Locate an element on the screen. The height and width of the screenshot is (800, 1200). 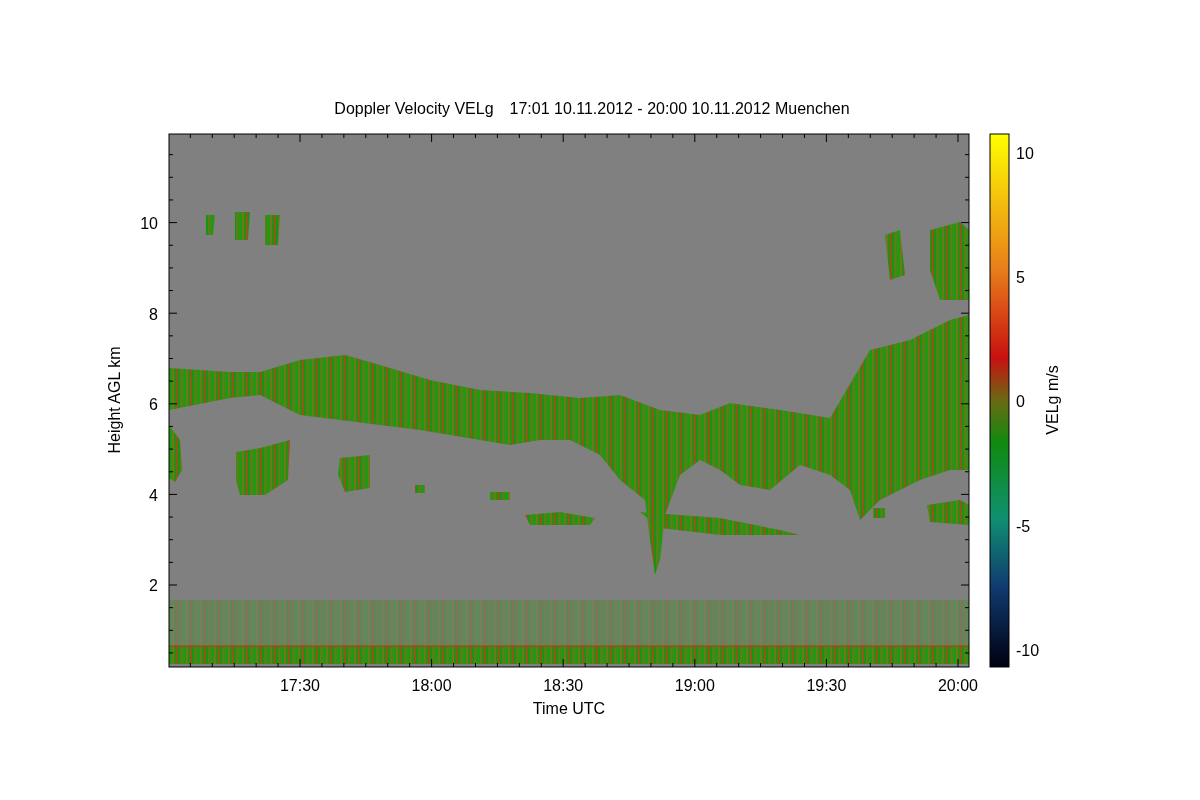
y-tick-label: 6 is located at coordinates (153, 405).